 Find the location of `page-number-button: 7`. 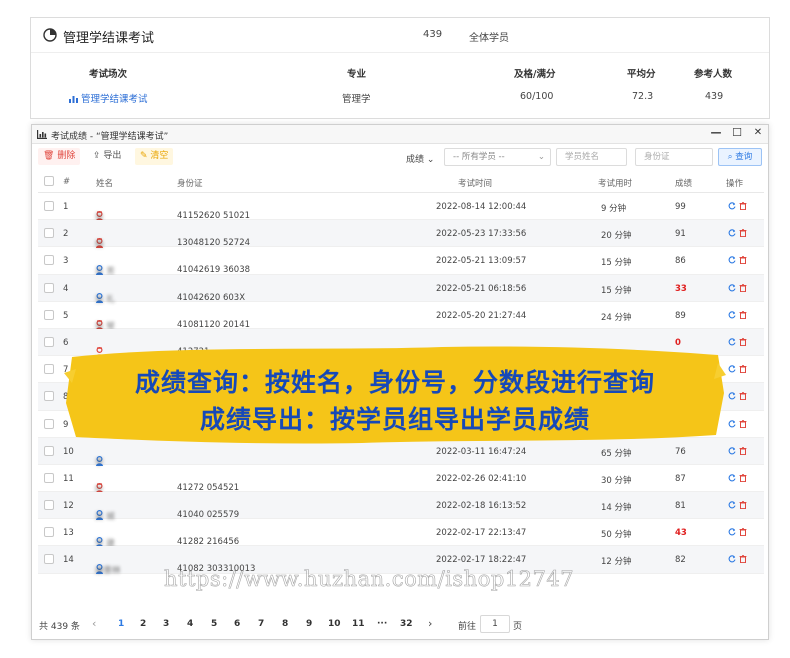

page-number-button: 7 is located at coordinates (261, 624).